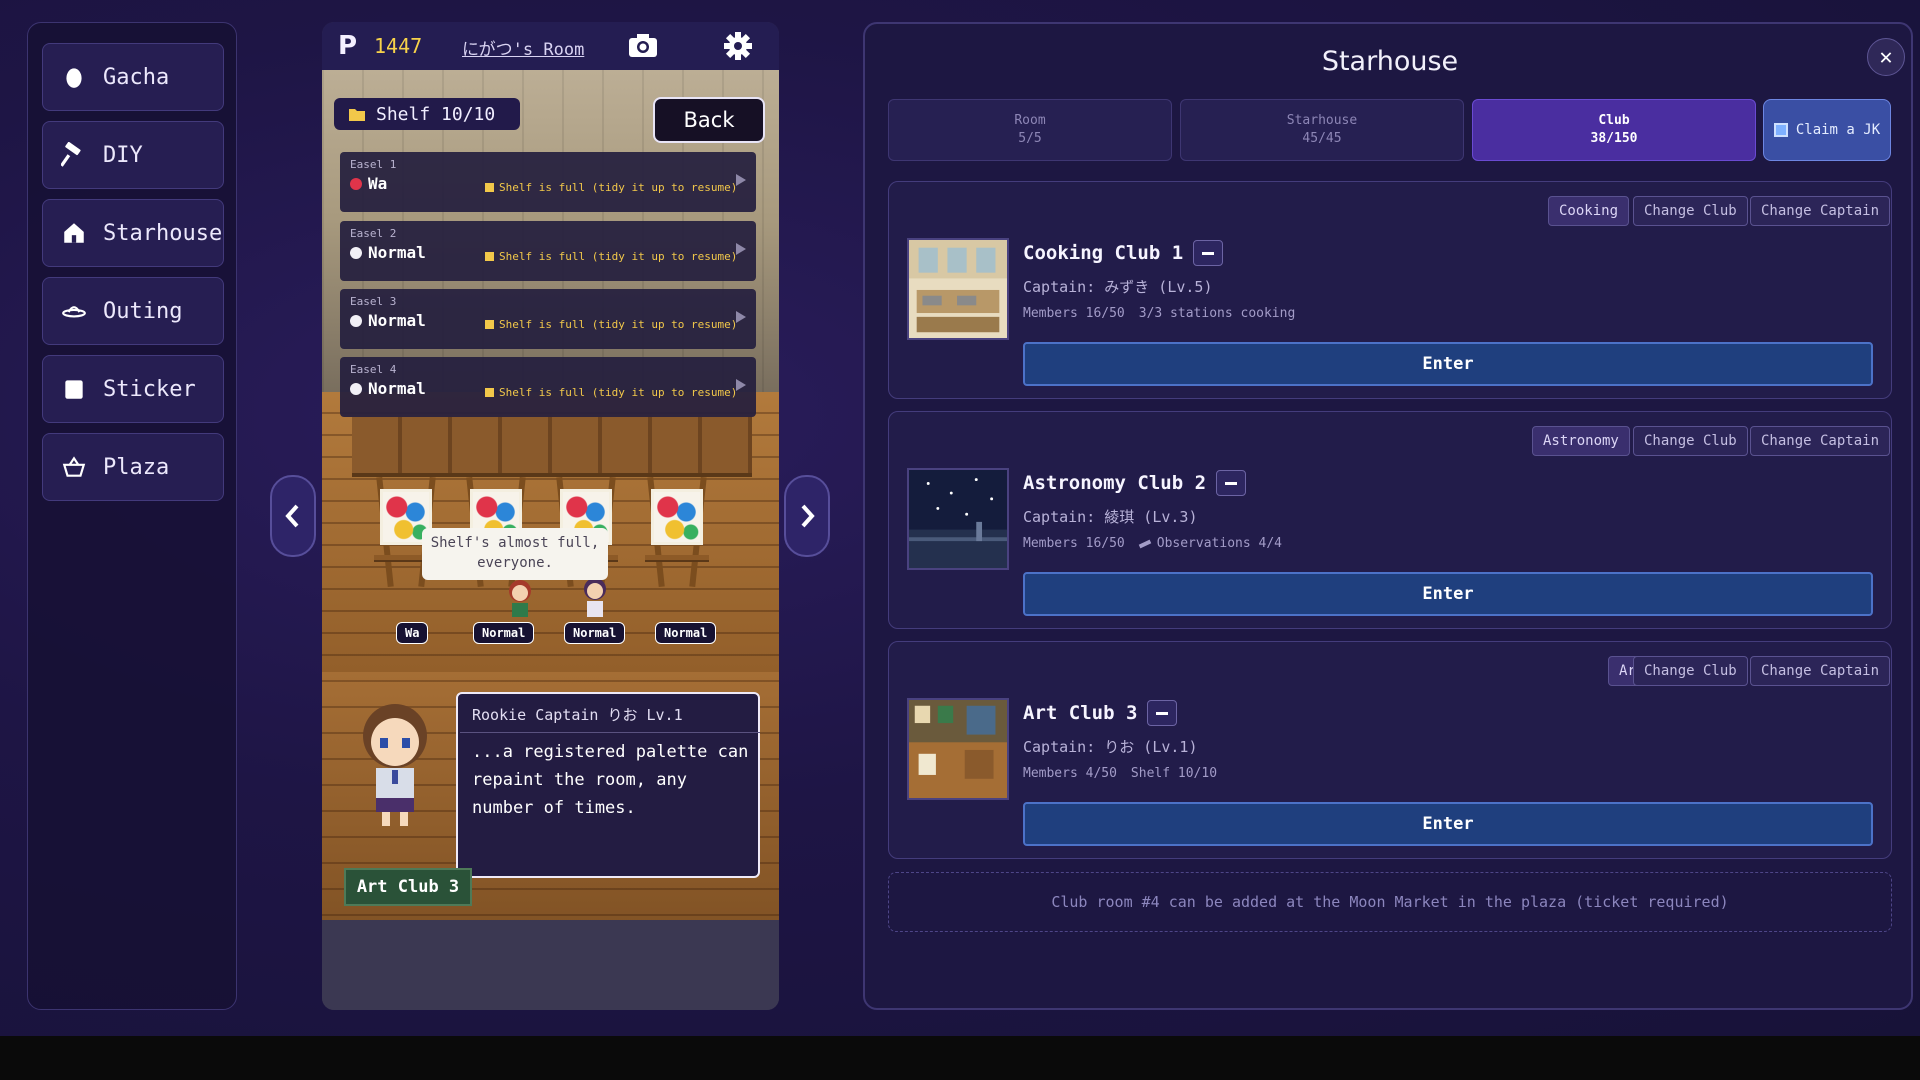 The height and width of the screenshot is (1080, 1920). I want to click on house-icon, so click(74, 233).